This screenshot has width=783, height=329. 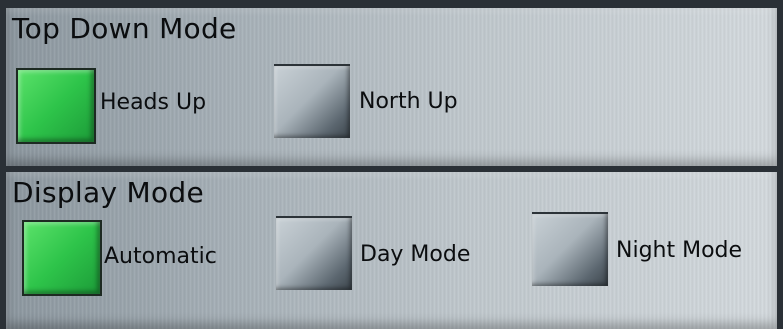 I want to click on north-up-checkbox, so click(x=312, y=101).